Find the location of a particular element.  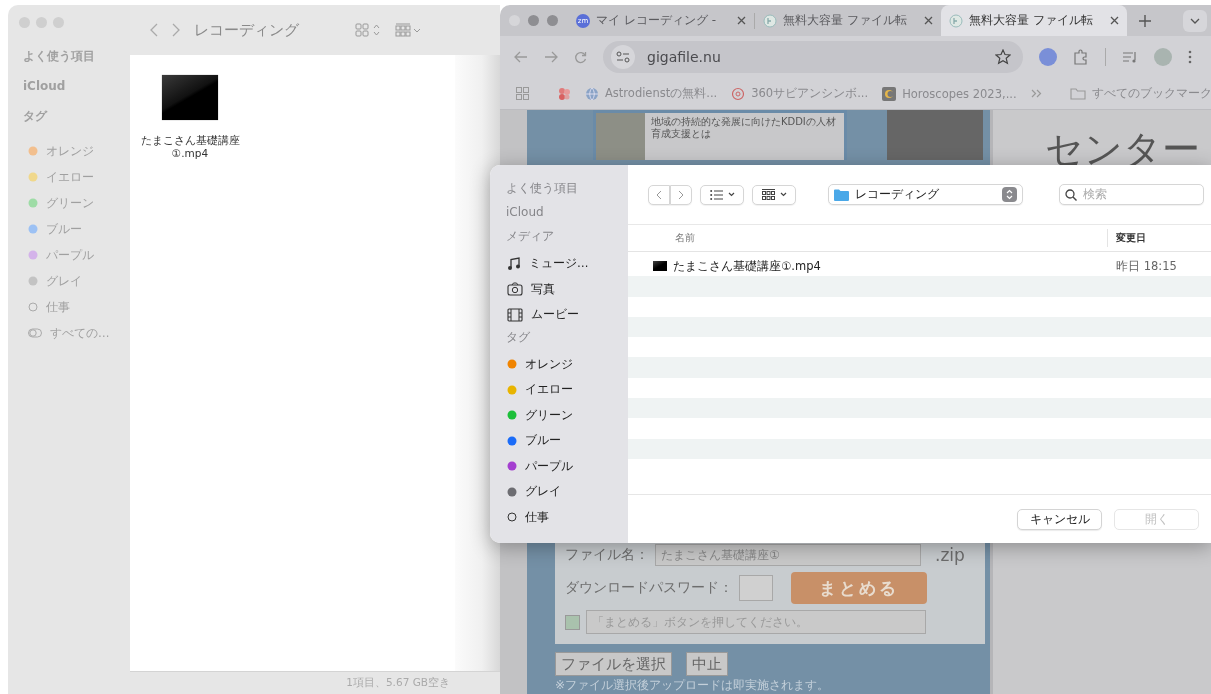

news-card: 地域の持続的な発展に向けたKDDIの人材育成支援とは is located at coordinates (720, 135).